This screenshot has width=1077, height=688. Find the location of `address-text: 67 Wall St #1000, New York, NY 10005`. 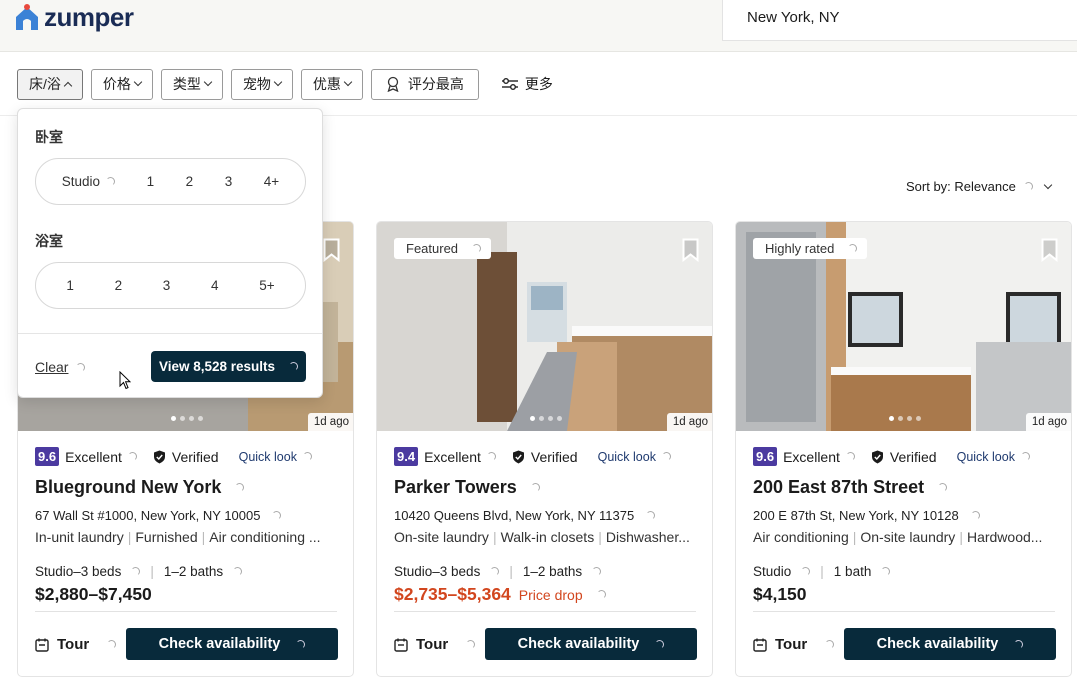

address-text: 67 Wall St #1000, New York, NY 10005 is located at coordinates (148, 515).